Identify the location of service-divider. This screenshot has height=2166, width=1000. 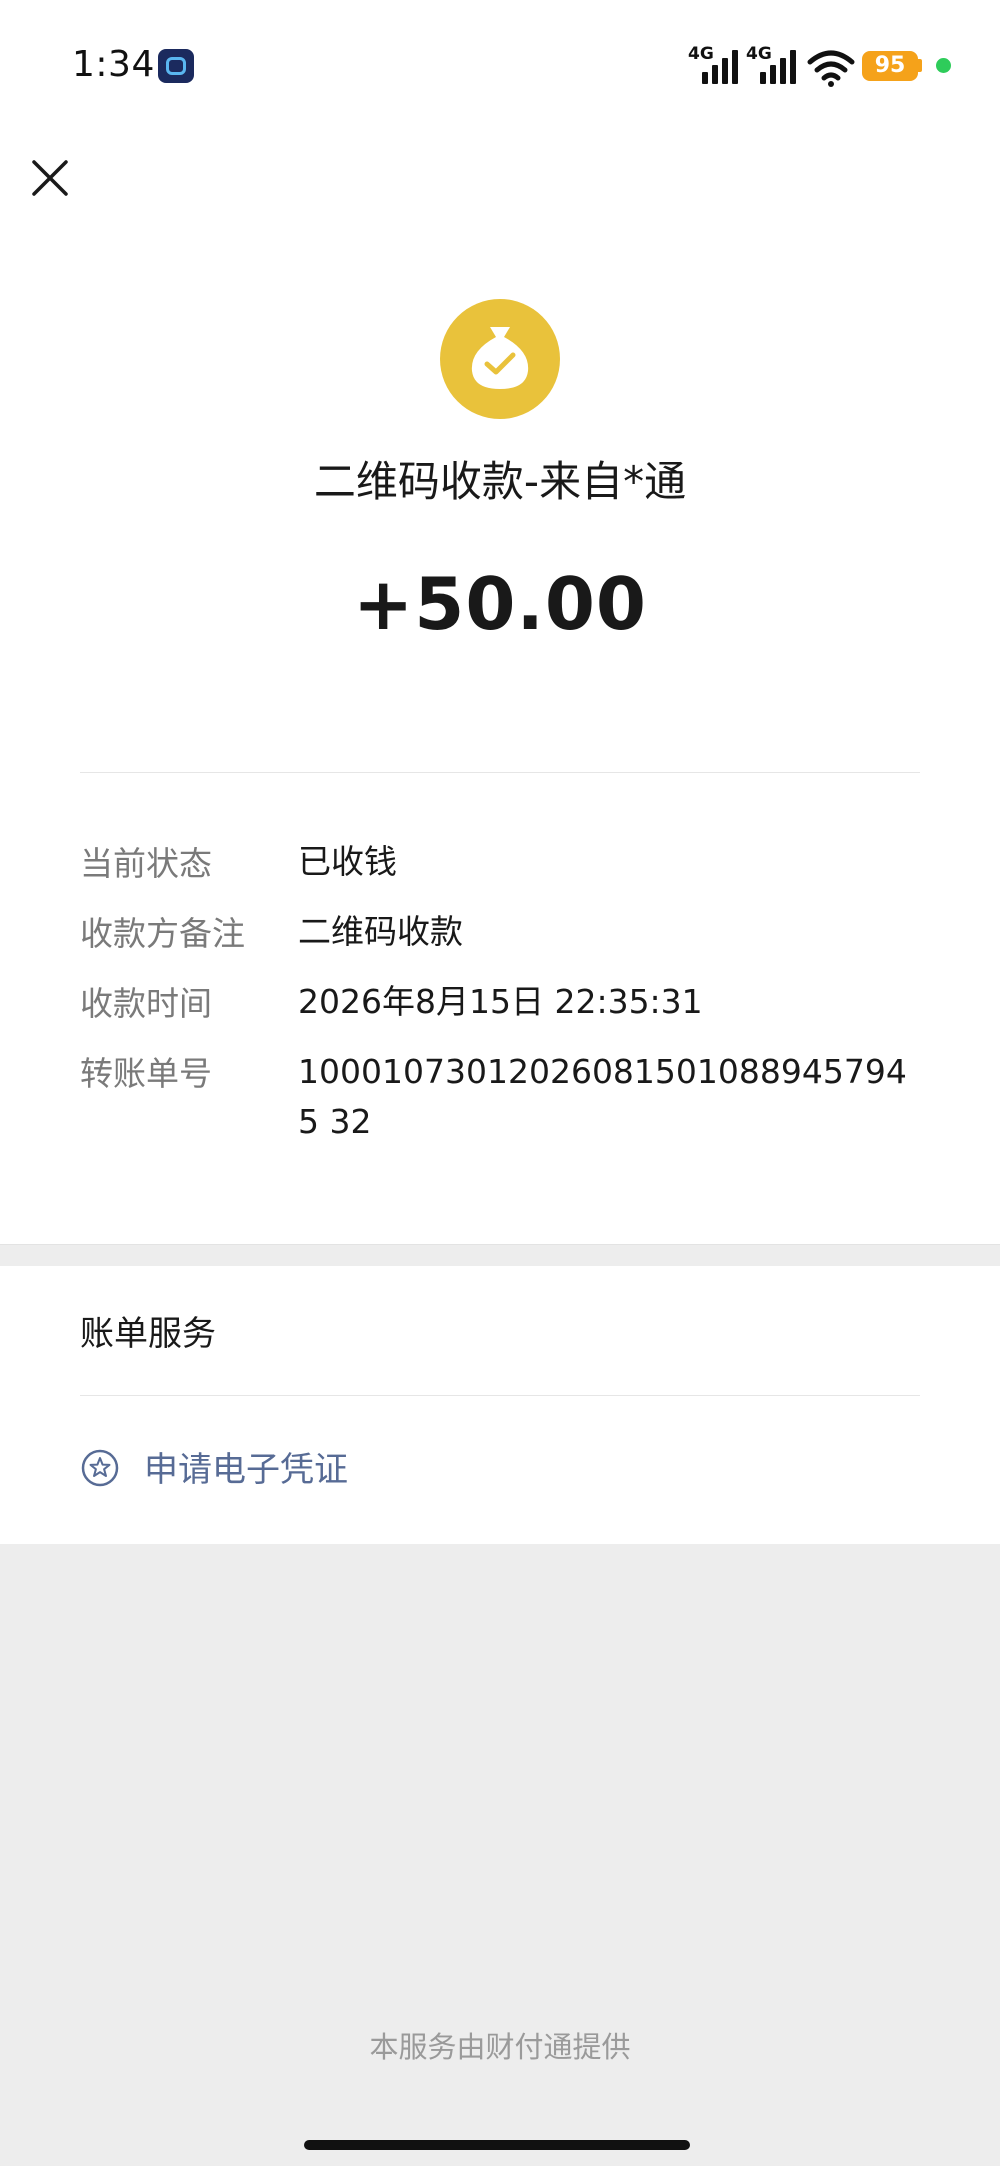
(500, 1395).